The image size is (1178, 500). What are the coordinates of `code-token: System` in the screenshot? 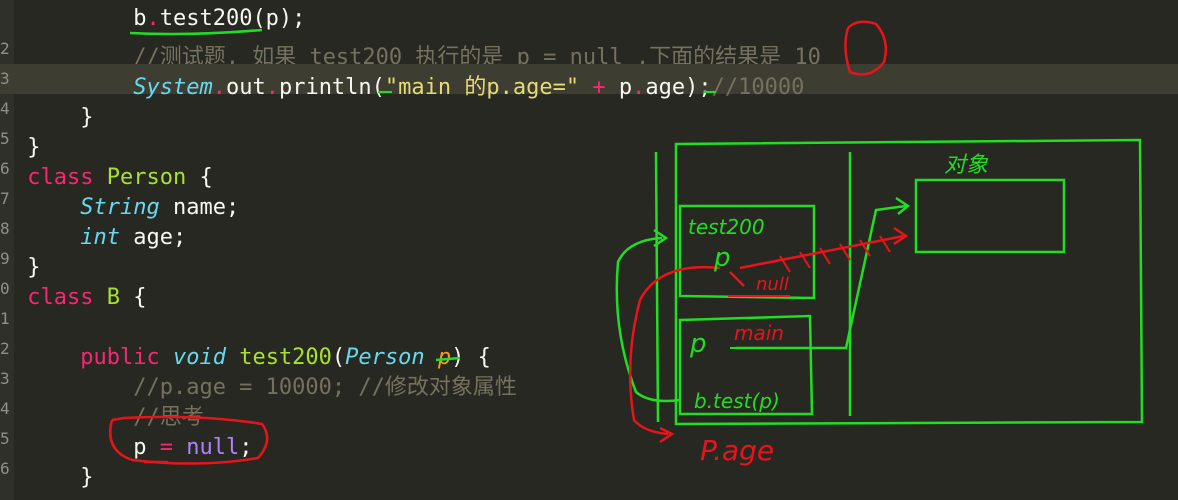 It's located at (173, 87).